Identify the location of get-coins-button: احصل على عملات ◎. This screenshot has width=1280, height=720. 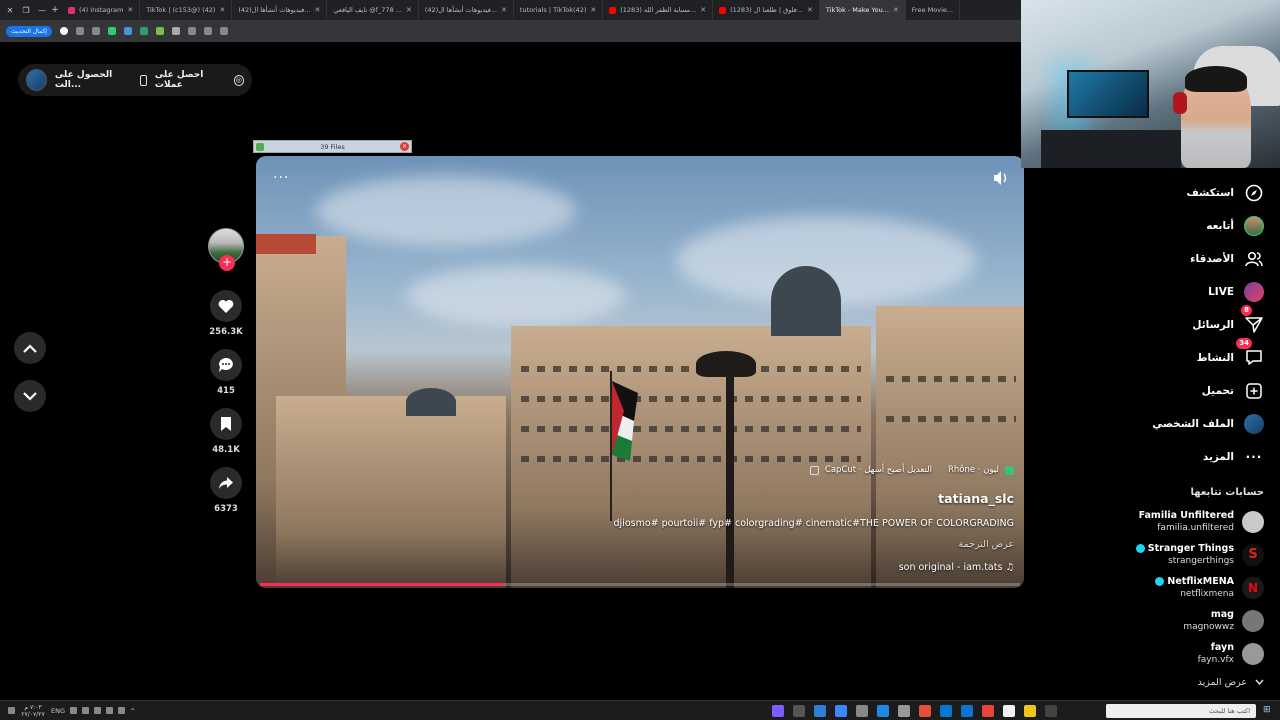
(199, 80).